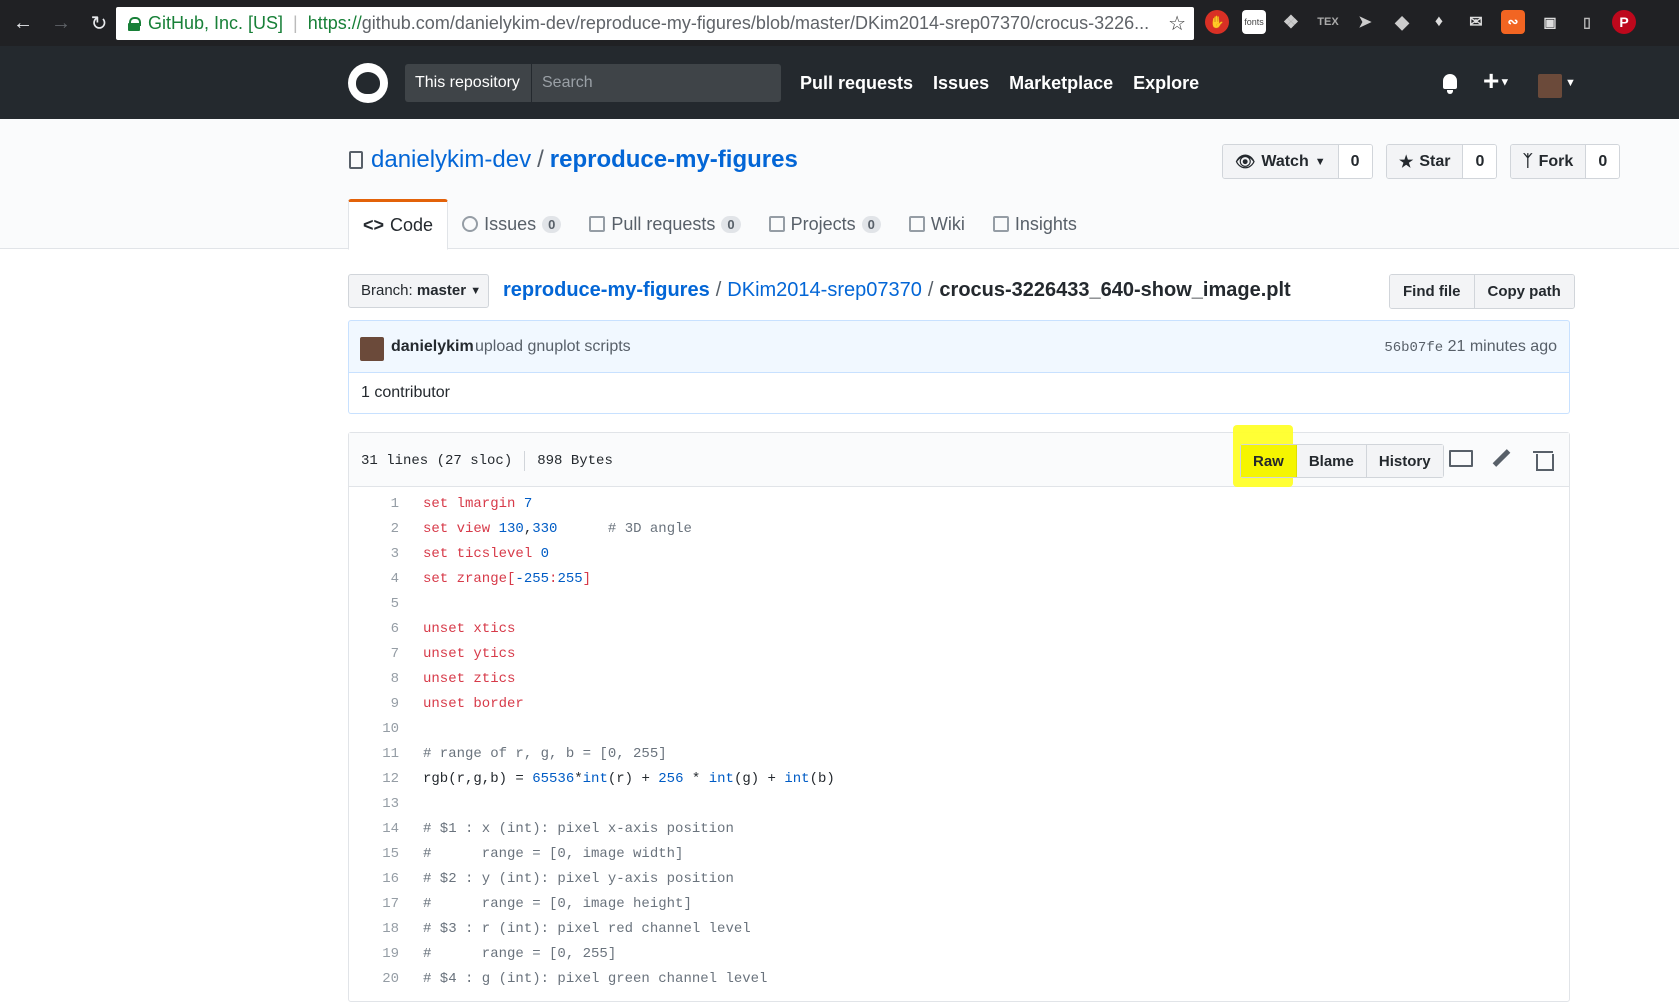  Describe the element at coordinates (825, 224) in the screenshot. I see `tab-projects: Projects 0` at that location.